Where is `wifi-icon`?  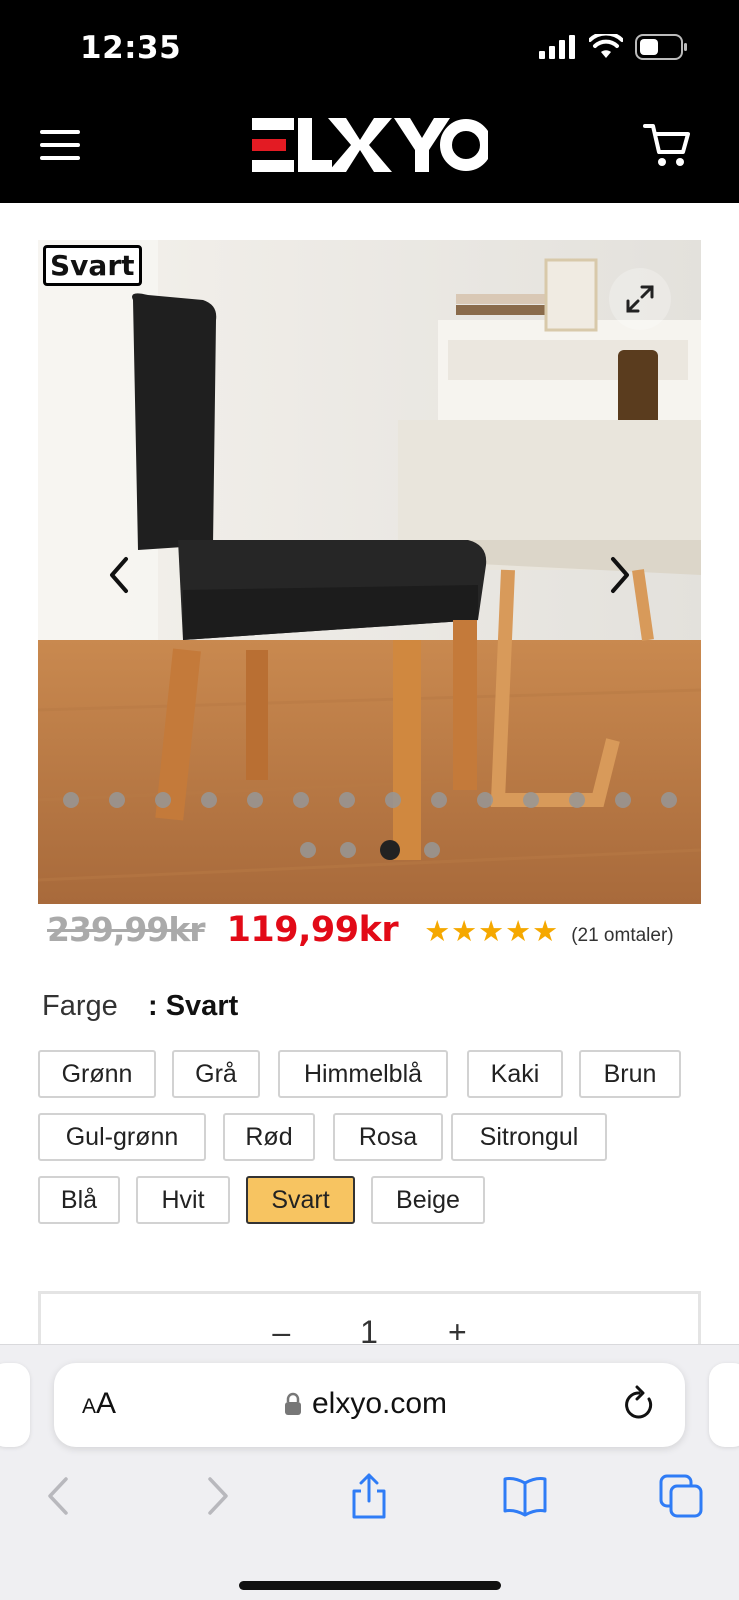 wifi-icon is located at coordinates (606, 46).